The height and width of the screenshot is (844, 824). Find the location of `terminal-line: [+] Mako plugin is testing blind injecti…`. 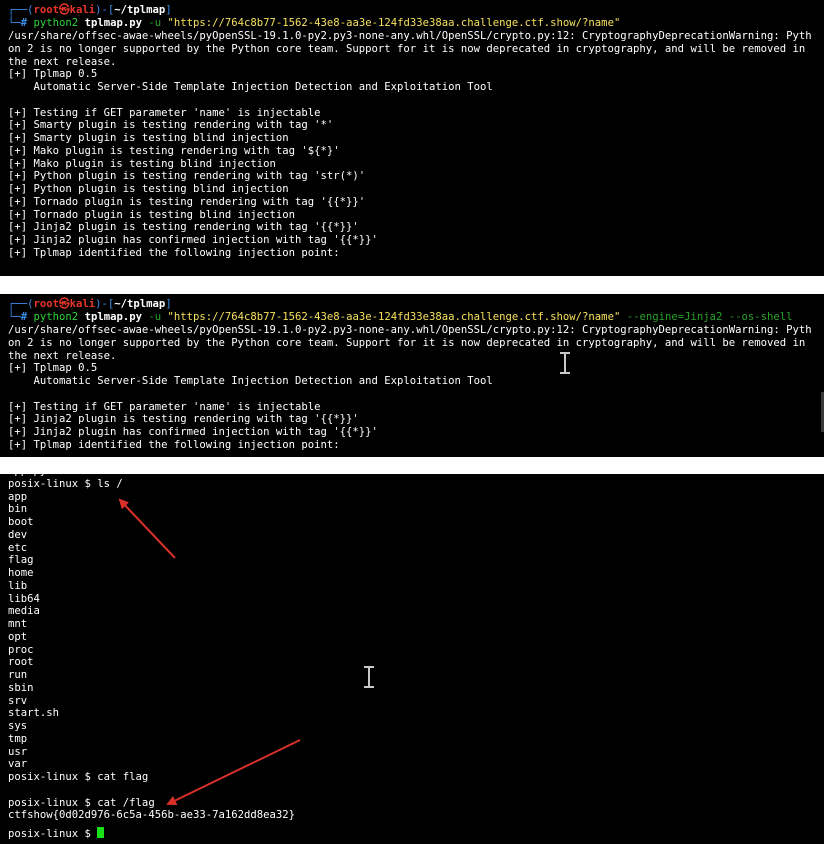

terminal-line: [+] Mako plugin is testing blind injecti… is located at coordinates (142, 163).